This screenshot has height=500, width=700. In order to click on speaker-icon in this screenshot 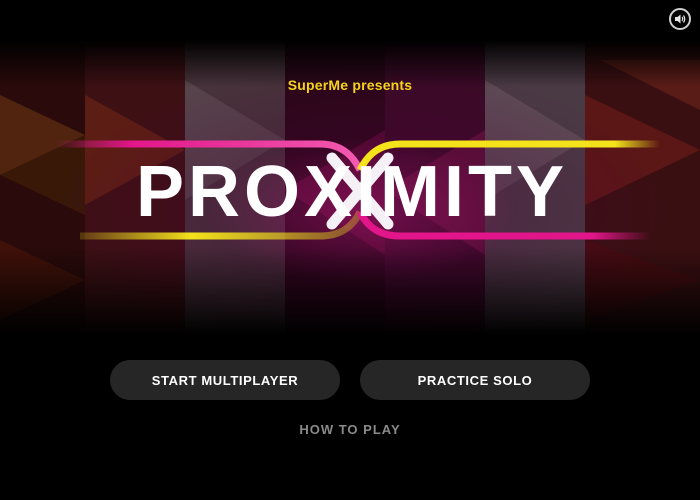, I will do `click(680, 19)`.